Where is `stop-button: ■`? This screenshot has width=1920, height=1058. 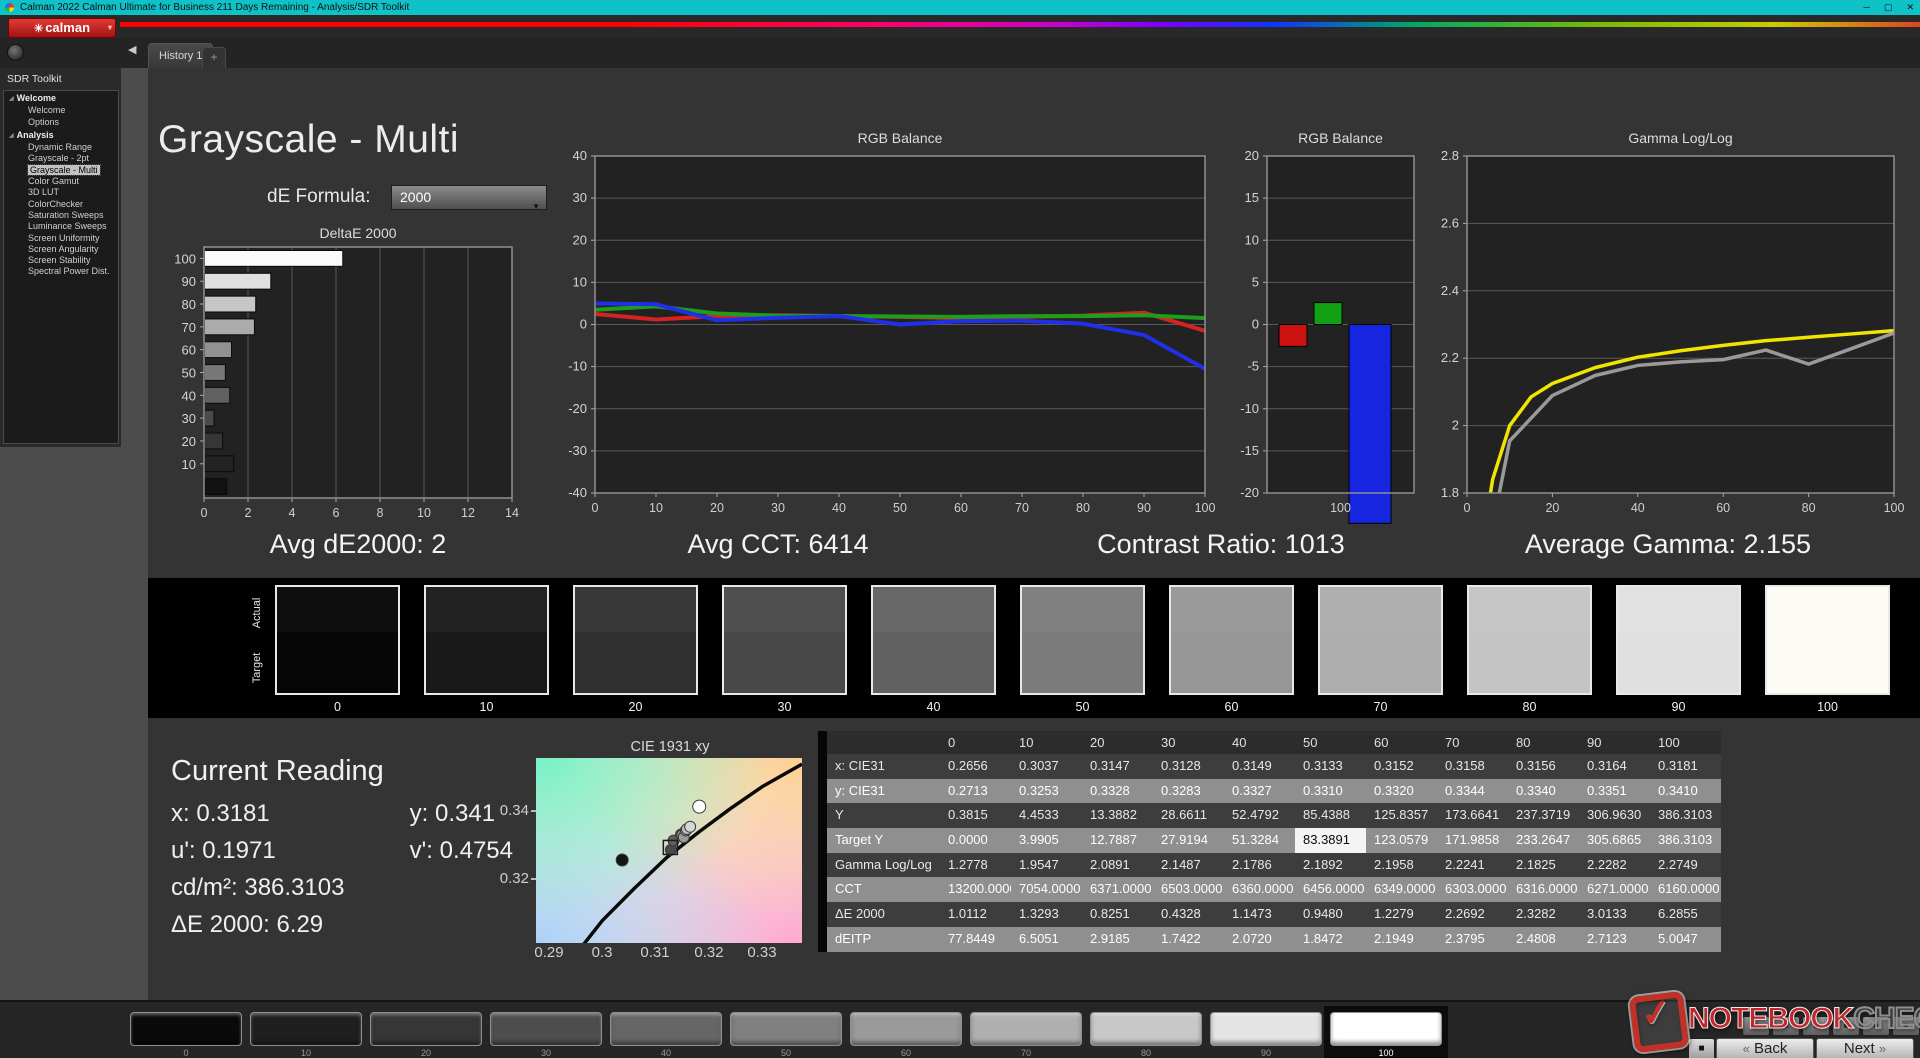
stop-button: ■ is located at coordinates (1701, 1048).